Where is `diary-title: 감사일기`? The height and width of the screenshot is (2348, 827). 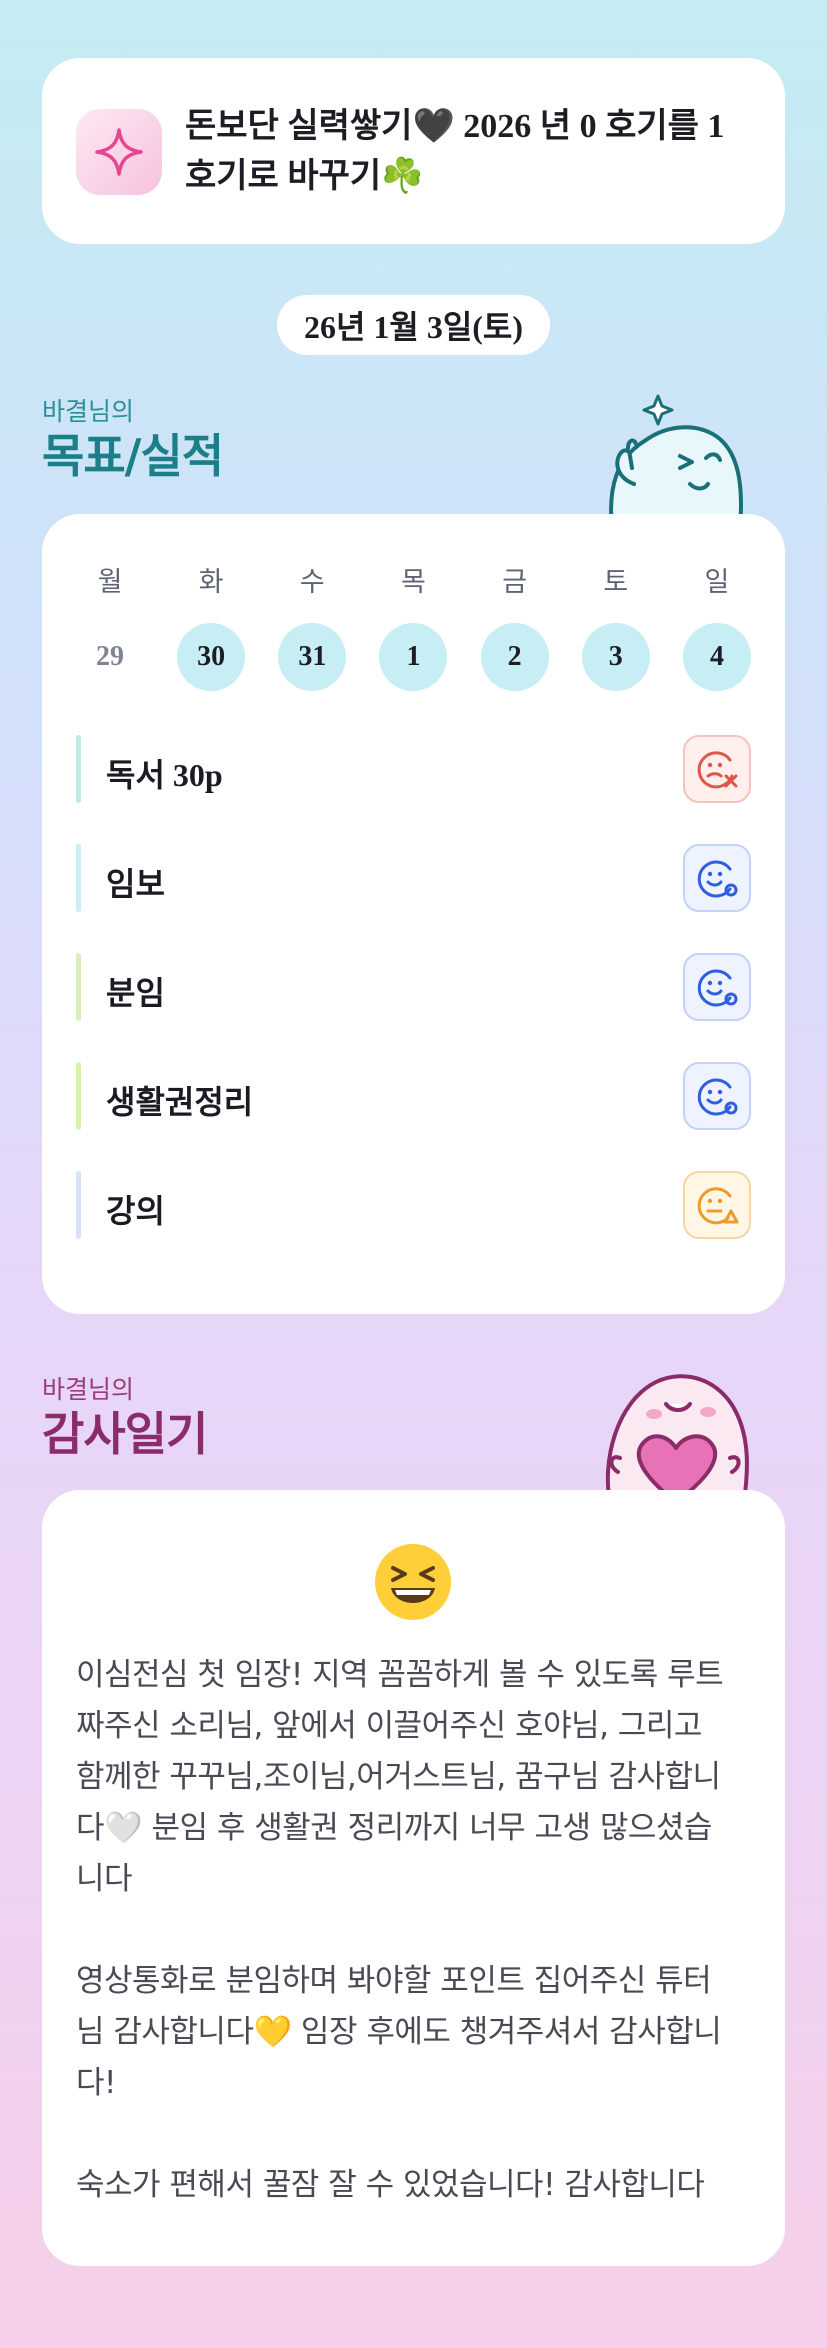
diary-title: 감사일기 is located at coordinates (125, 1434).